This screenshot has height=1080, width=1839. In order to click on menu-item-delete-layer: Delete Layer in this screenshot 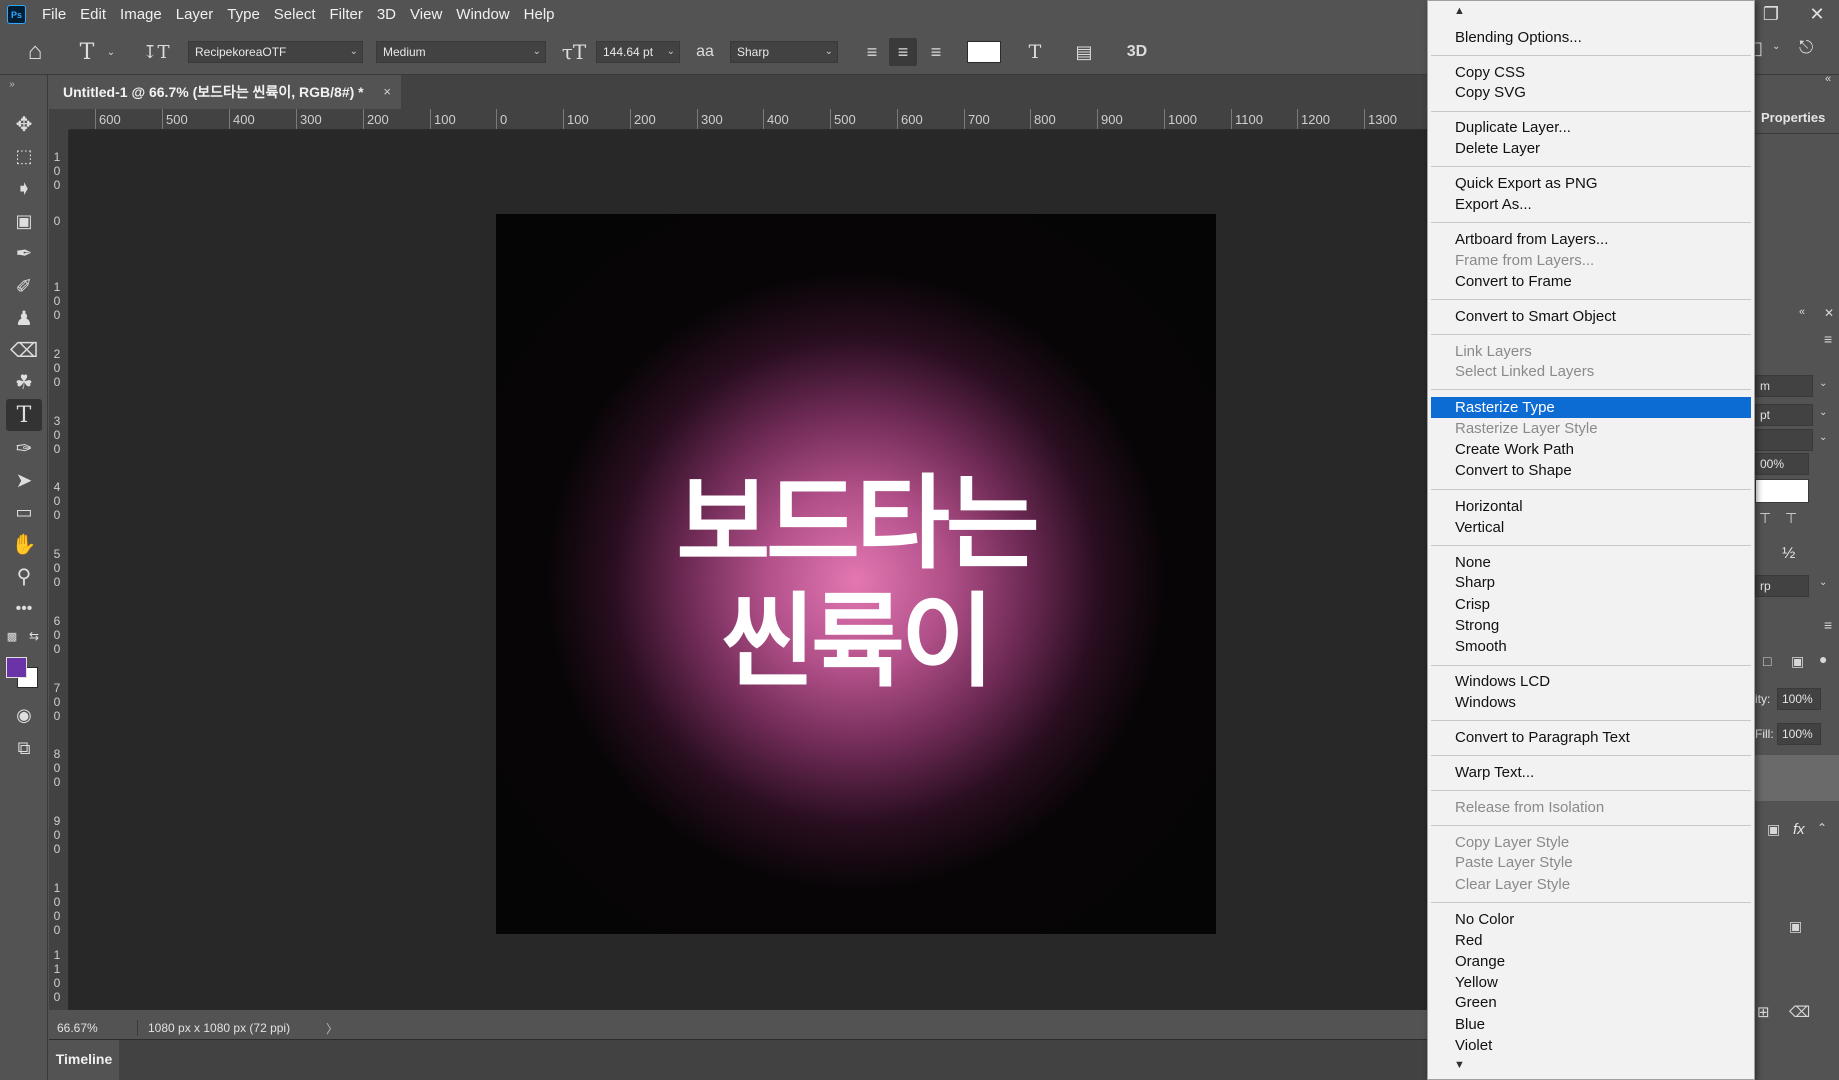, I will do `click(1591, 148)`.